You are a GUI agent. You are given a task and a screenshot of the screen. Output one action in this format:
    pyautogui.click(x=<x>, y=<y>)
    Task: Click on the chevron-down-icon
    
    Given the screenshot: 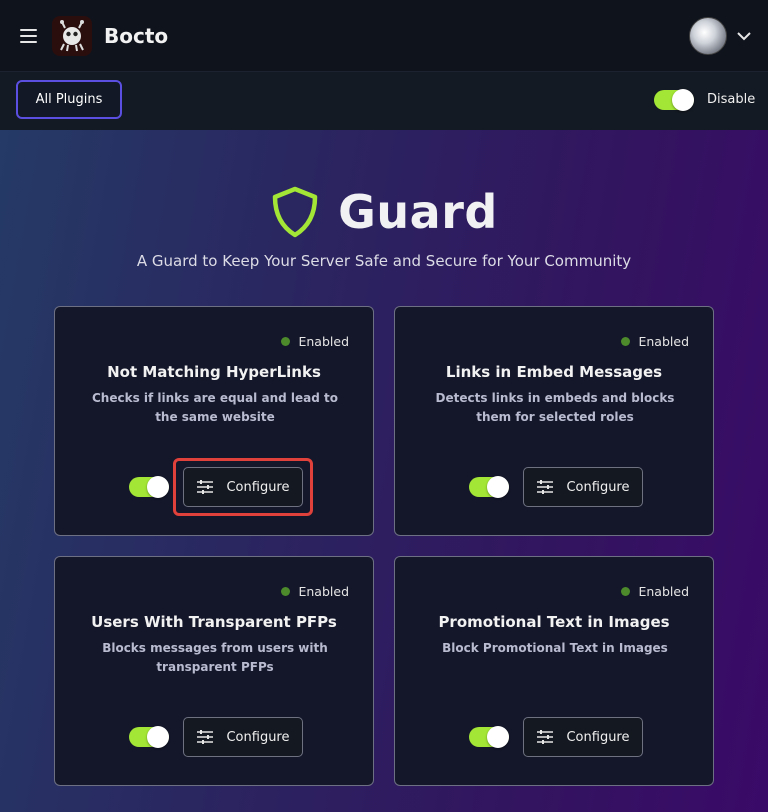 What is the action you would take?
    pyautogui.click(x=744, y=36)
    